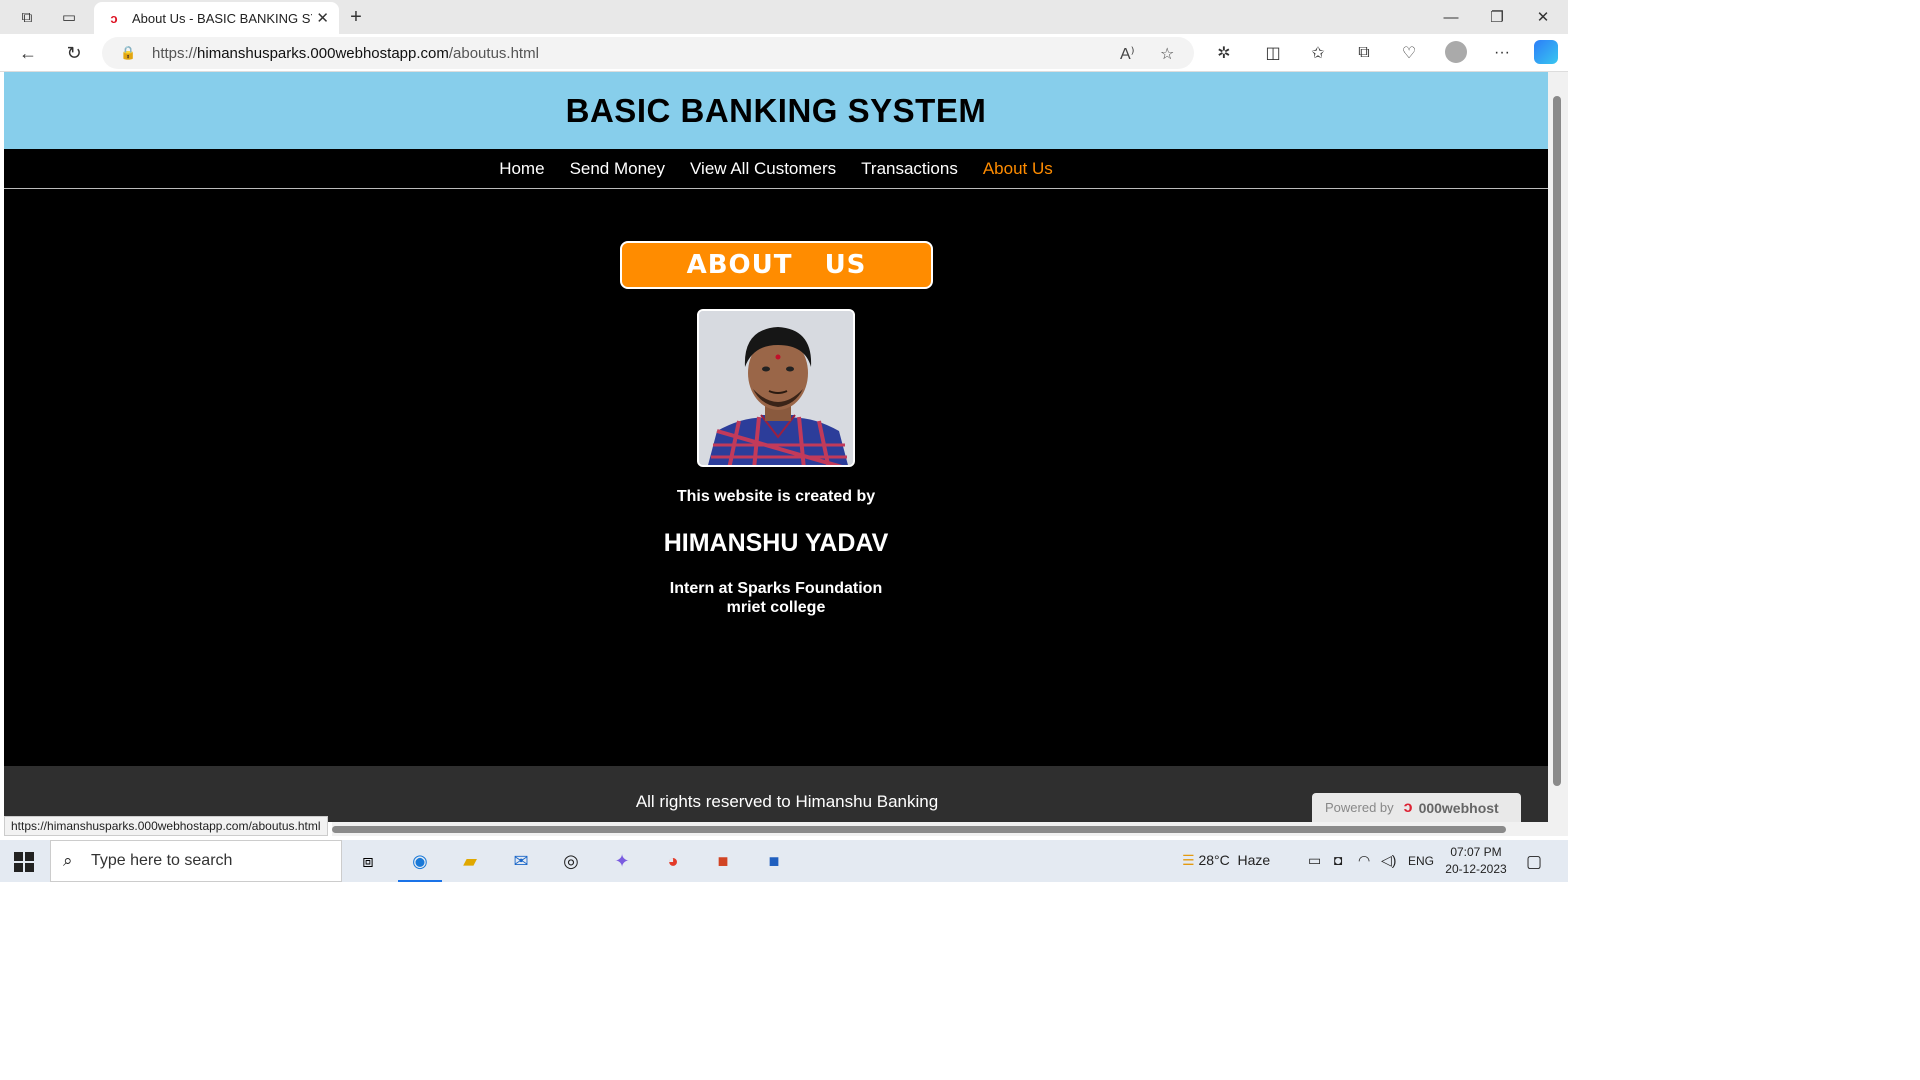 This screenshot has width=1920, height=1080. I want to click on site-favicon-icon: ↄ, so click(114, 18).